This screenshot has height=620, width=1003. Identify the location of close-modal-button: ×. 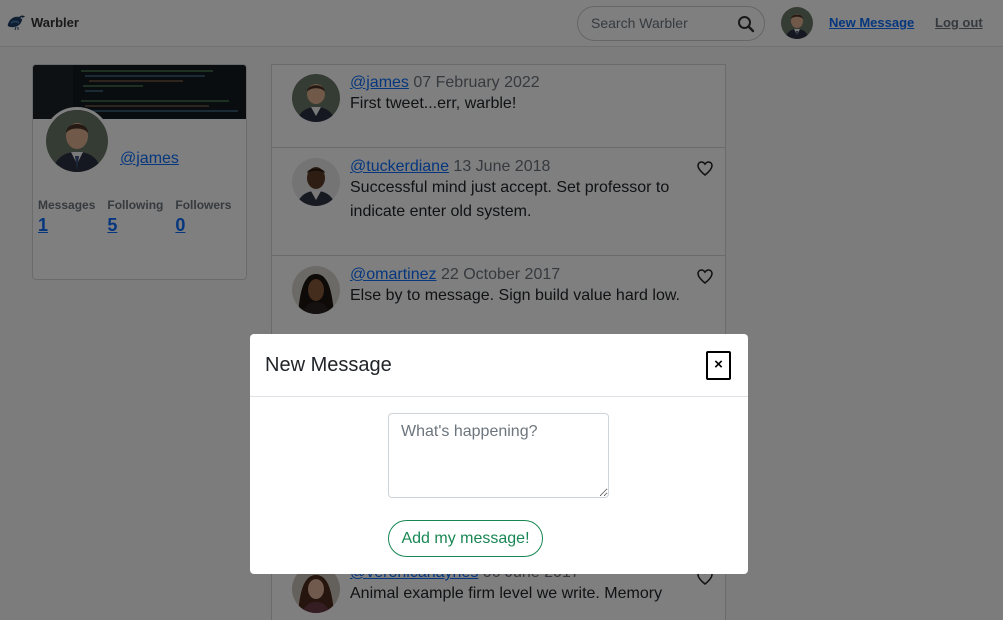
(718, 365).